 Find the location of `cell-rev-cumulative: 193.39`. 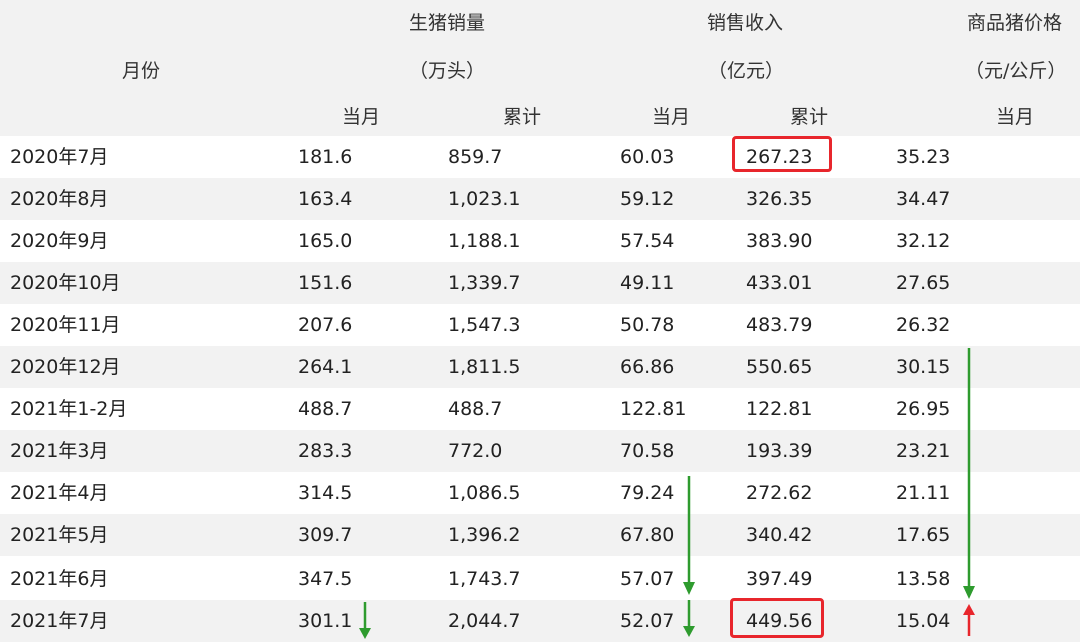

cell-rev-cumulative: 193.39 is located at coordinates (779, 451).